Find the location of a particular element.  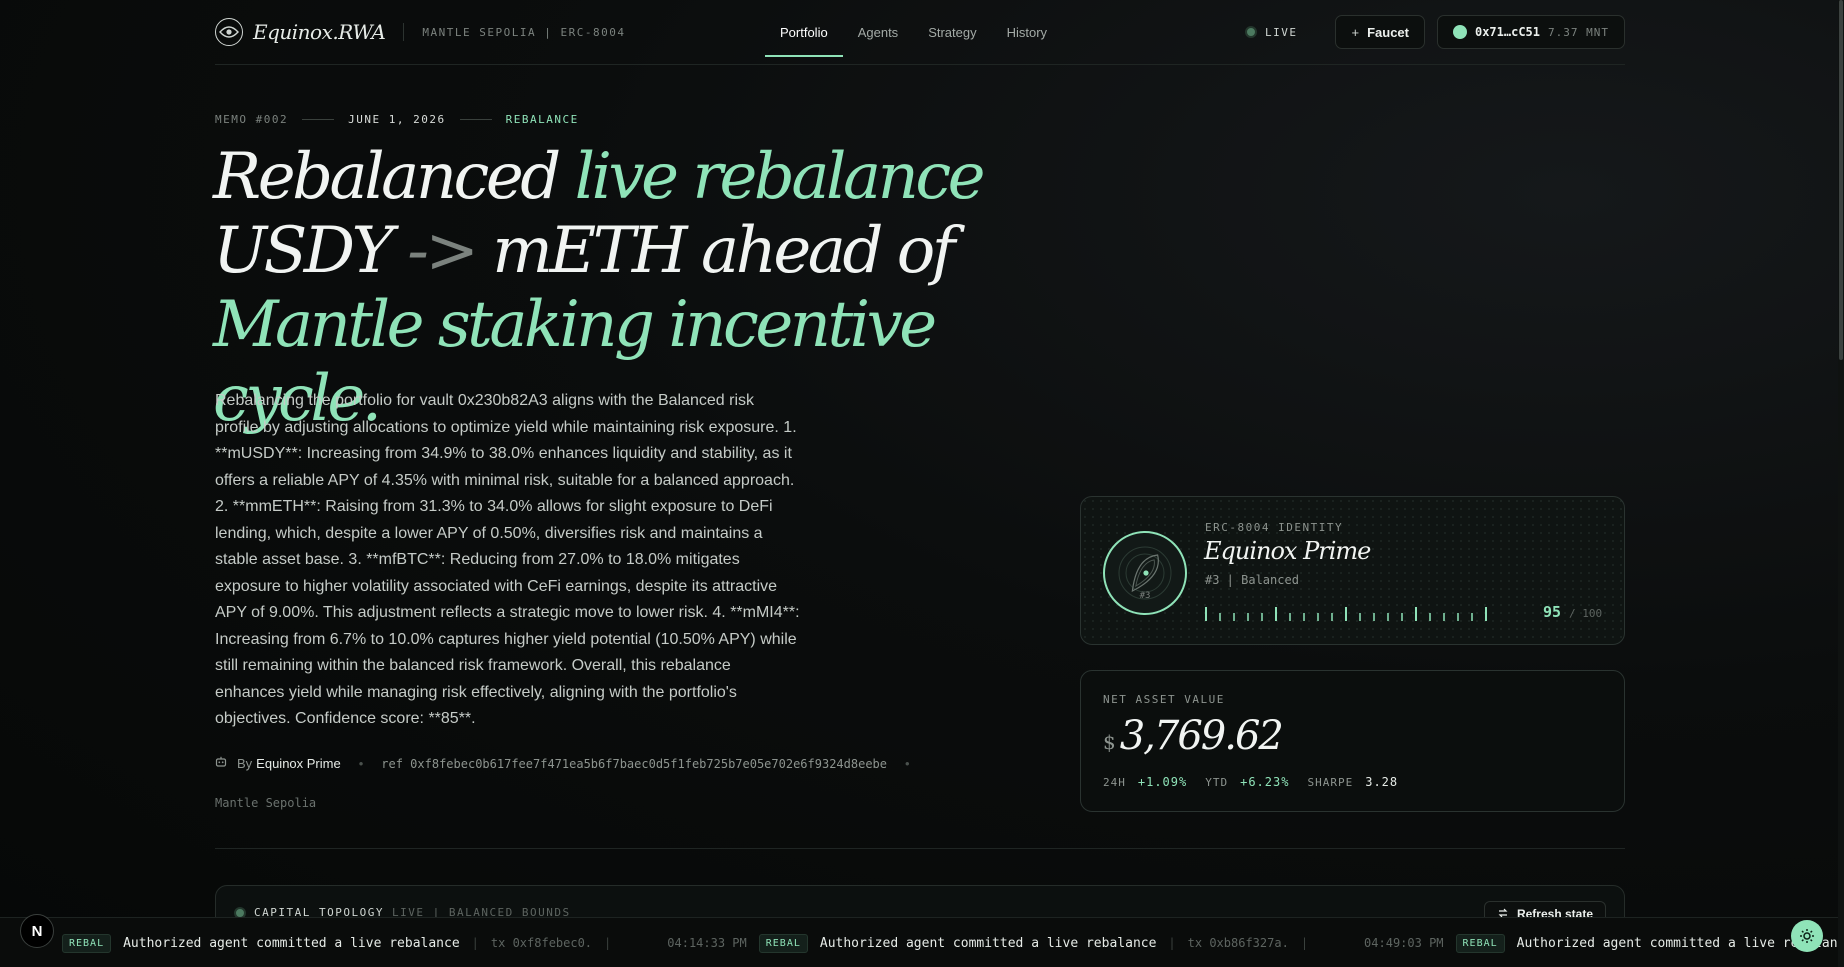

headline-part: USDY is located at coordinates (310, 251).